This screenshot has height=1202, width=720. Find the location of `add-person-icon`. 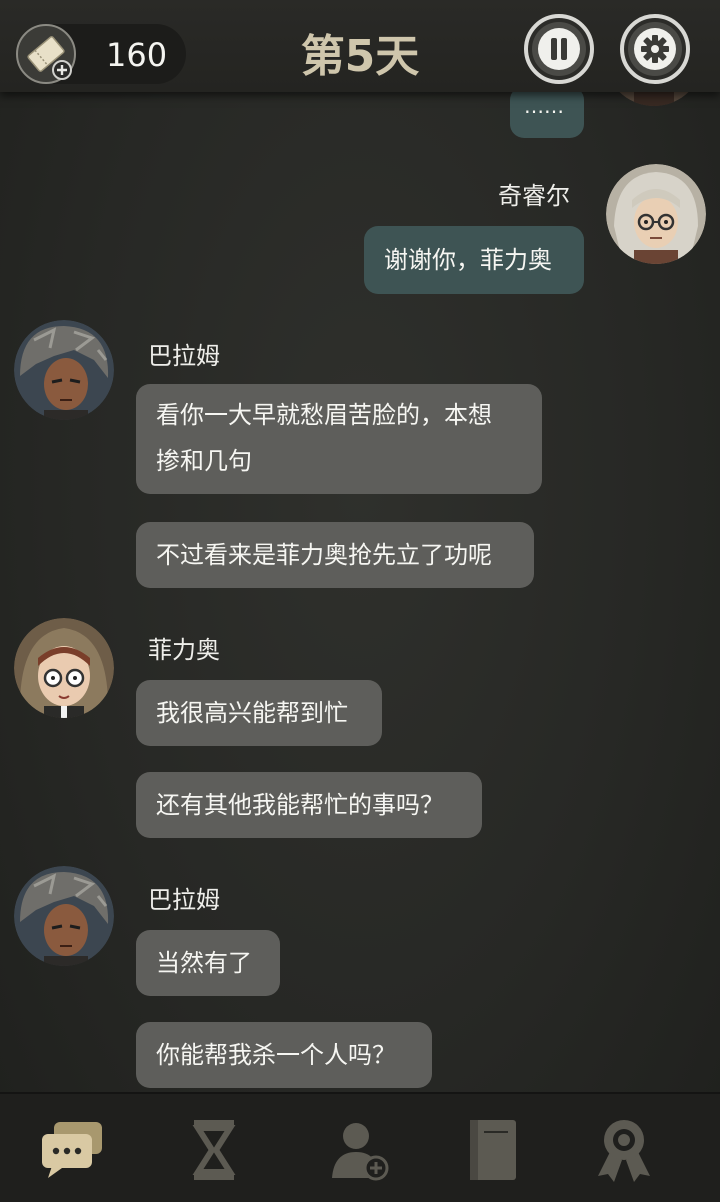

add-person-icon is located at coordinates (360, 1152).